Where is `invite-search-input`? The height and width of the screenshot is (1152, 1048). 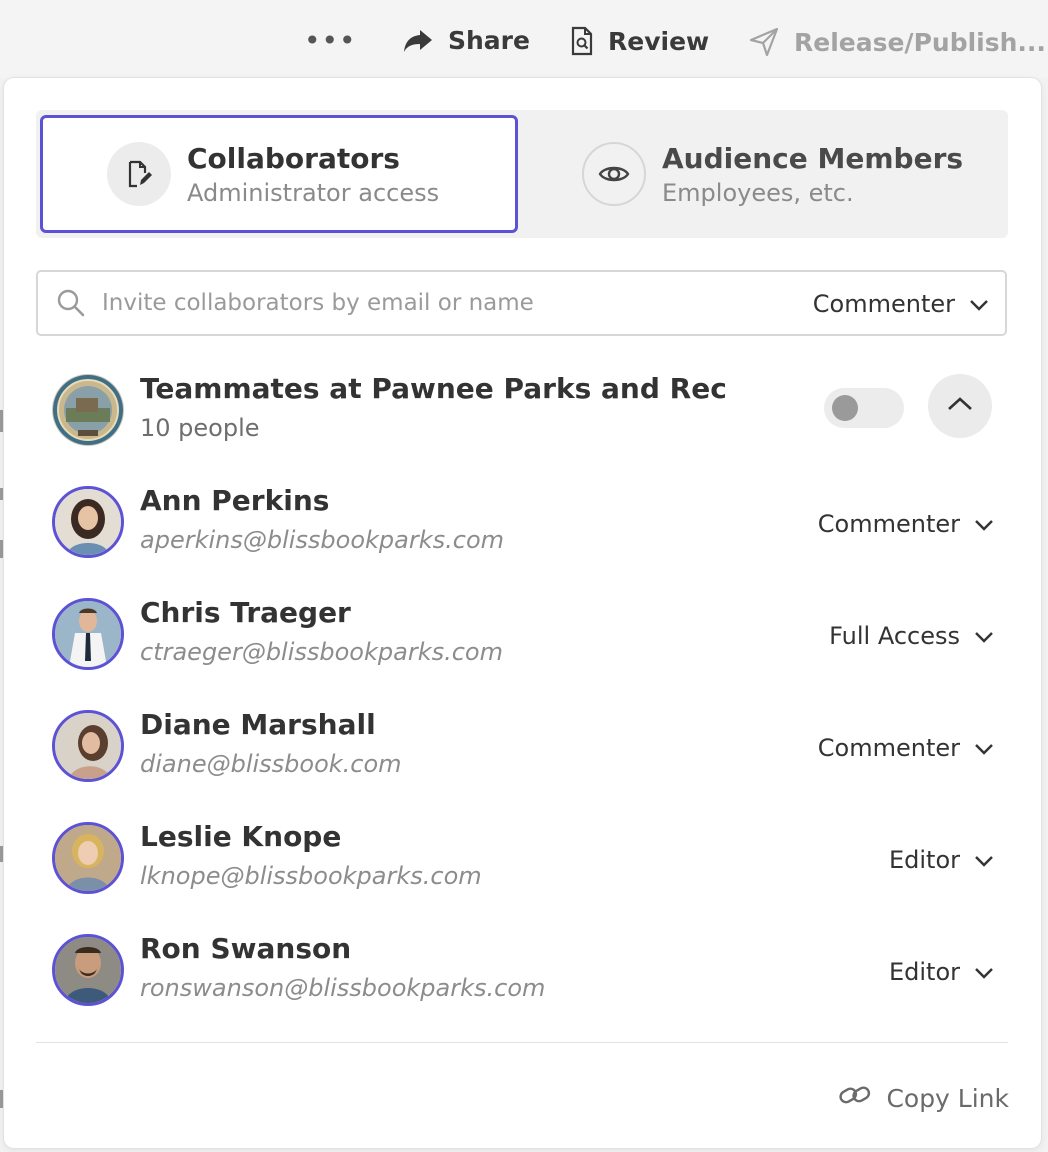
invite-search-input is located at coordinates (427, 303).